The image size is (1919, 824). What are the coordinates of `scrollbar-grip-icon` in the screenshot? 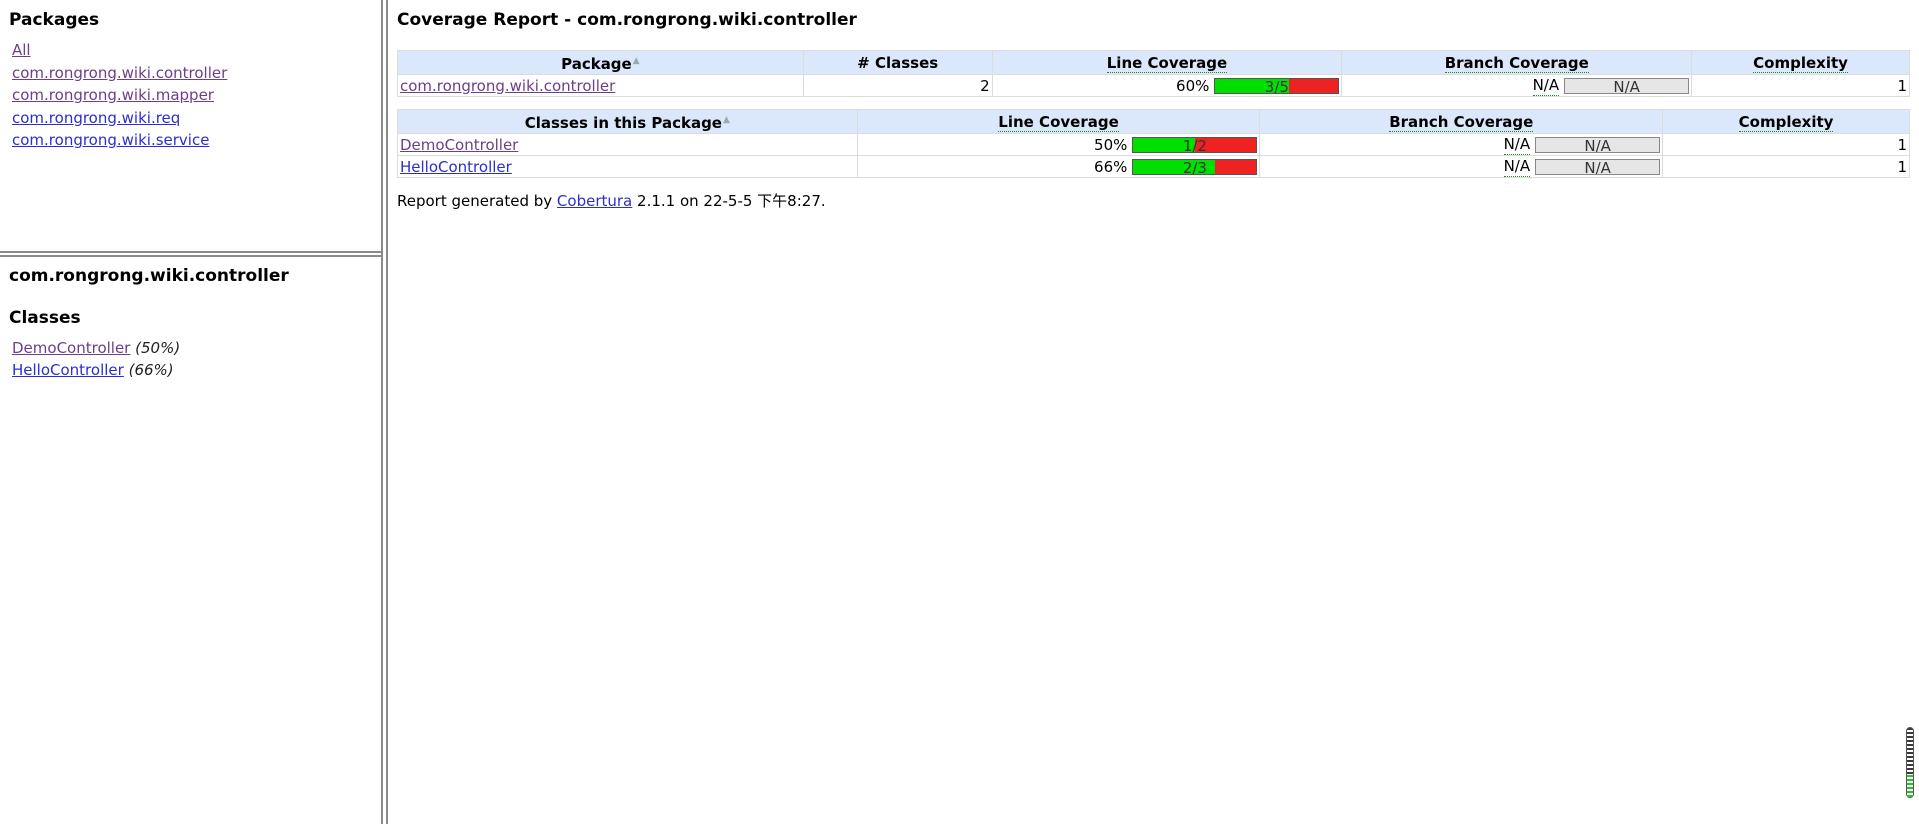 It's located at (1910, 786).